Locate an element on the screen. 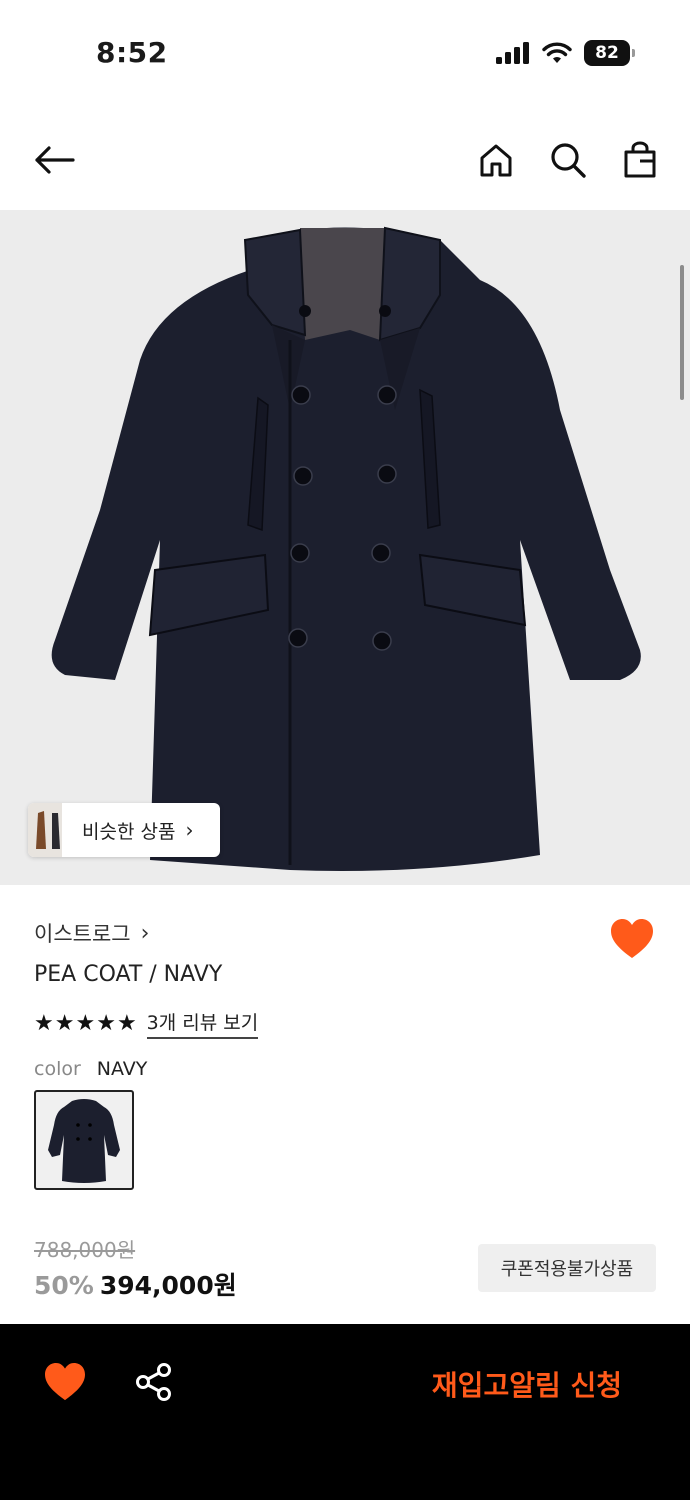 The height and width of the screenshot is (1500, 690). cart-button is located at coordinates (640, 160).